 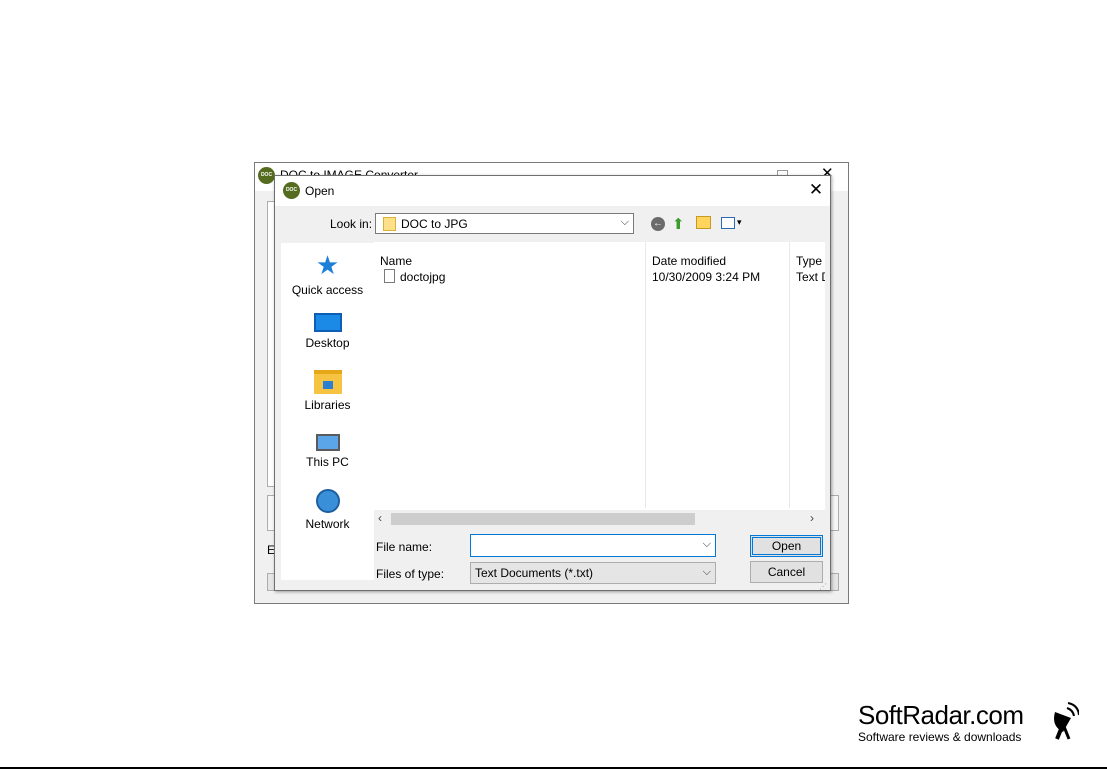 I want to click on watermark-subtitle: Software reviews & downloads, so click(x=940, y=737).